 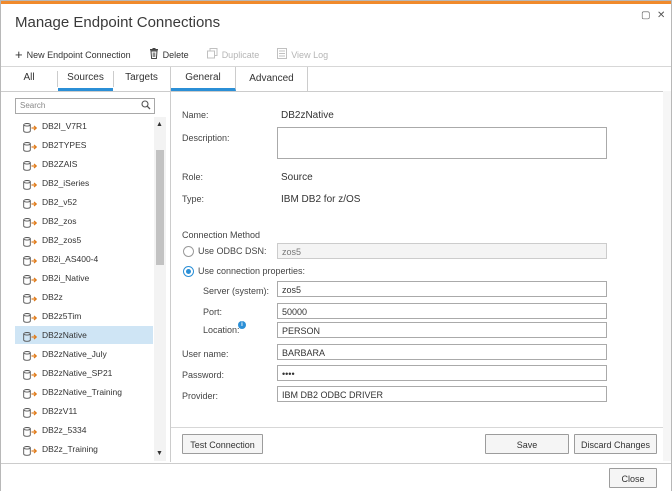 What do you see at coordinates (154, 55) in the screenshot?
I see `trash-icon` at bounding box center [154, 55].